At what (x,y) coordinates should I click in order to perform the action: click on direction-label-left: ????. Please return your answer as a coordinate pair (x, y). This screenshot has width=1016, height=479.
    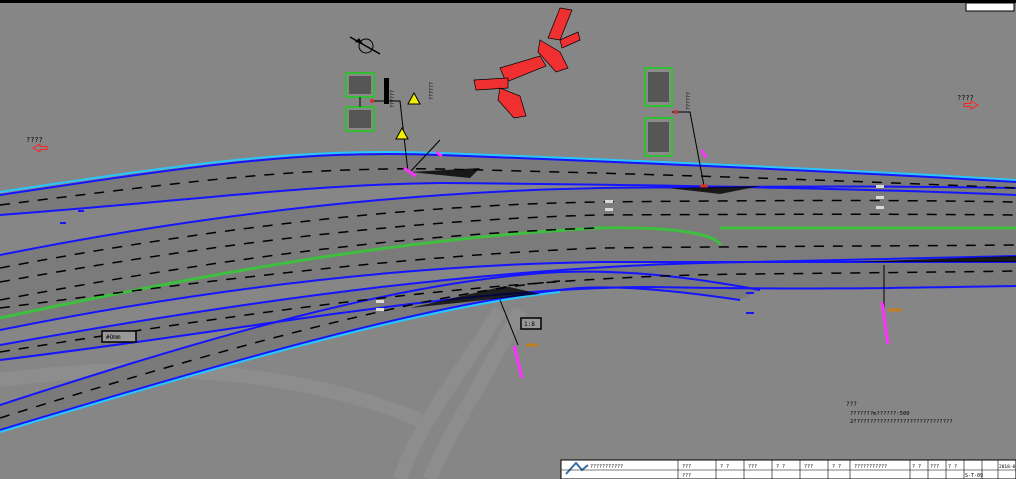
    Looking at the image, I should click on (34, 140).